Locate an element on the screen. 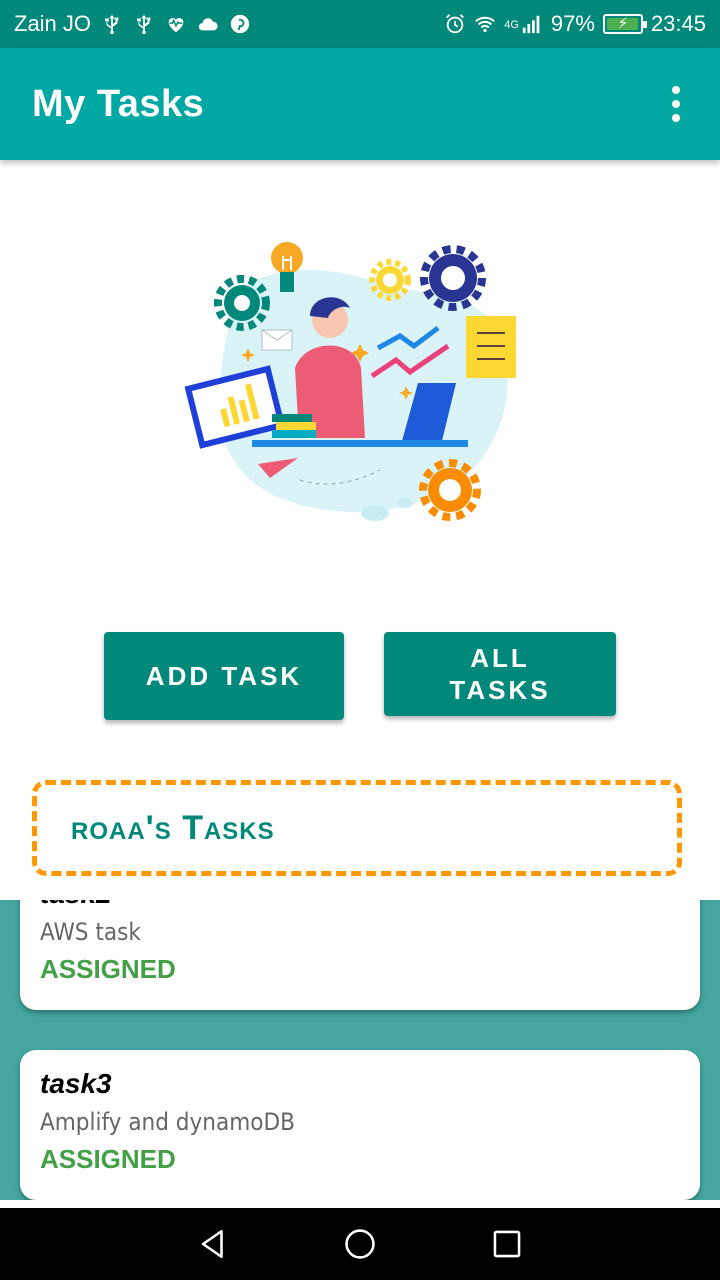 This screenshot has width=720, height=1280. health-icon is located at coordinates (176, 24).